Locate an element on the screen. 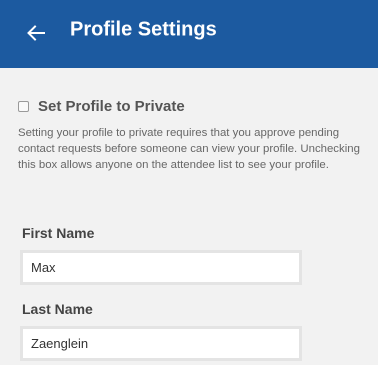 This screenshot has height=365, width=378. private-checkbox-label: Set Profile to Private is located at coordinates (111, 106).